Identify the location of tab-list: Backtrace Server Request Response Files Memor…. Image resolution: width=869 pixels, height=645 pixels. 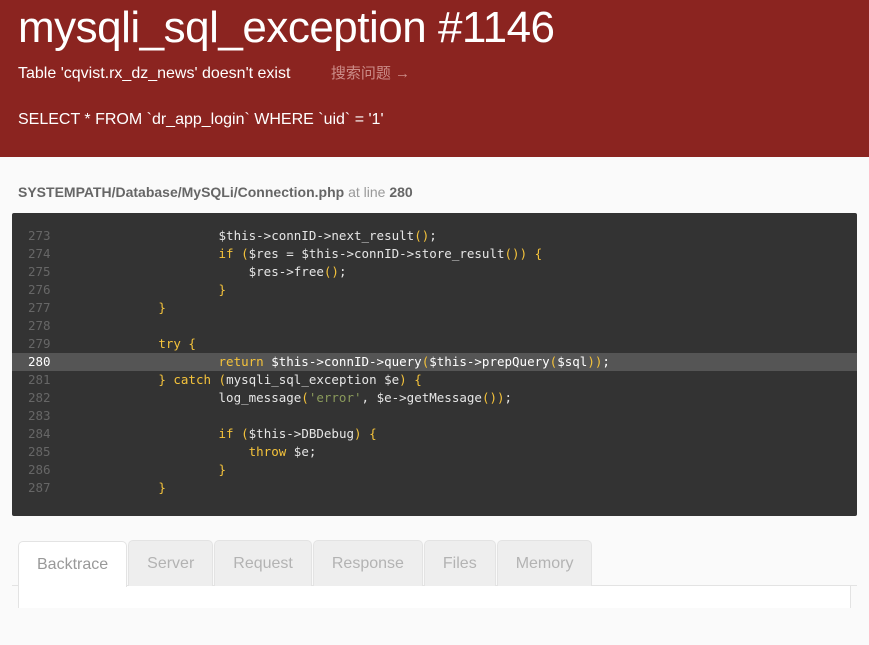
(434, 563).